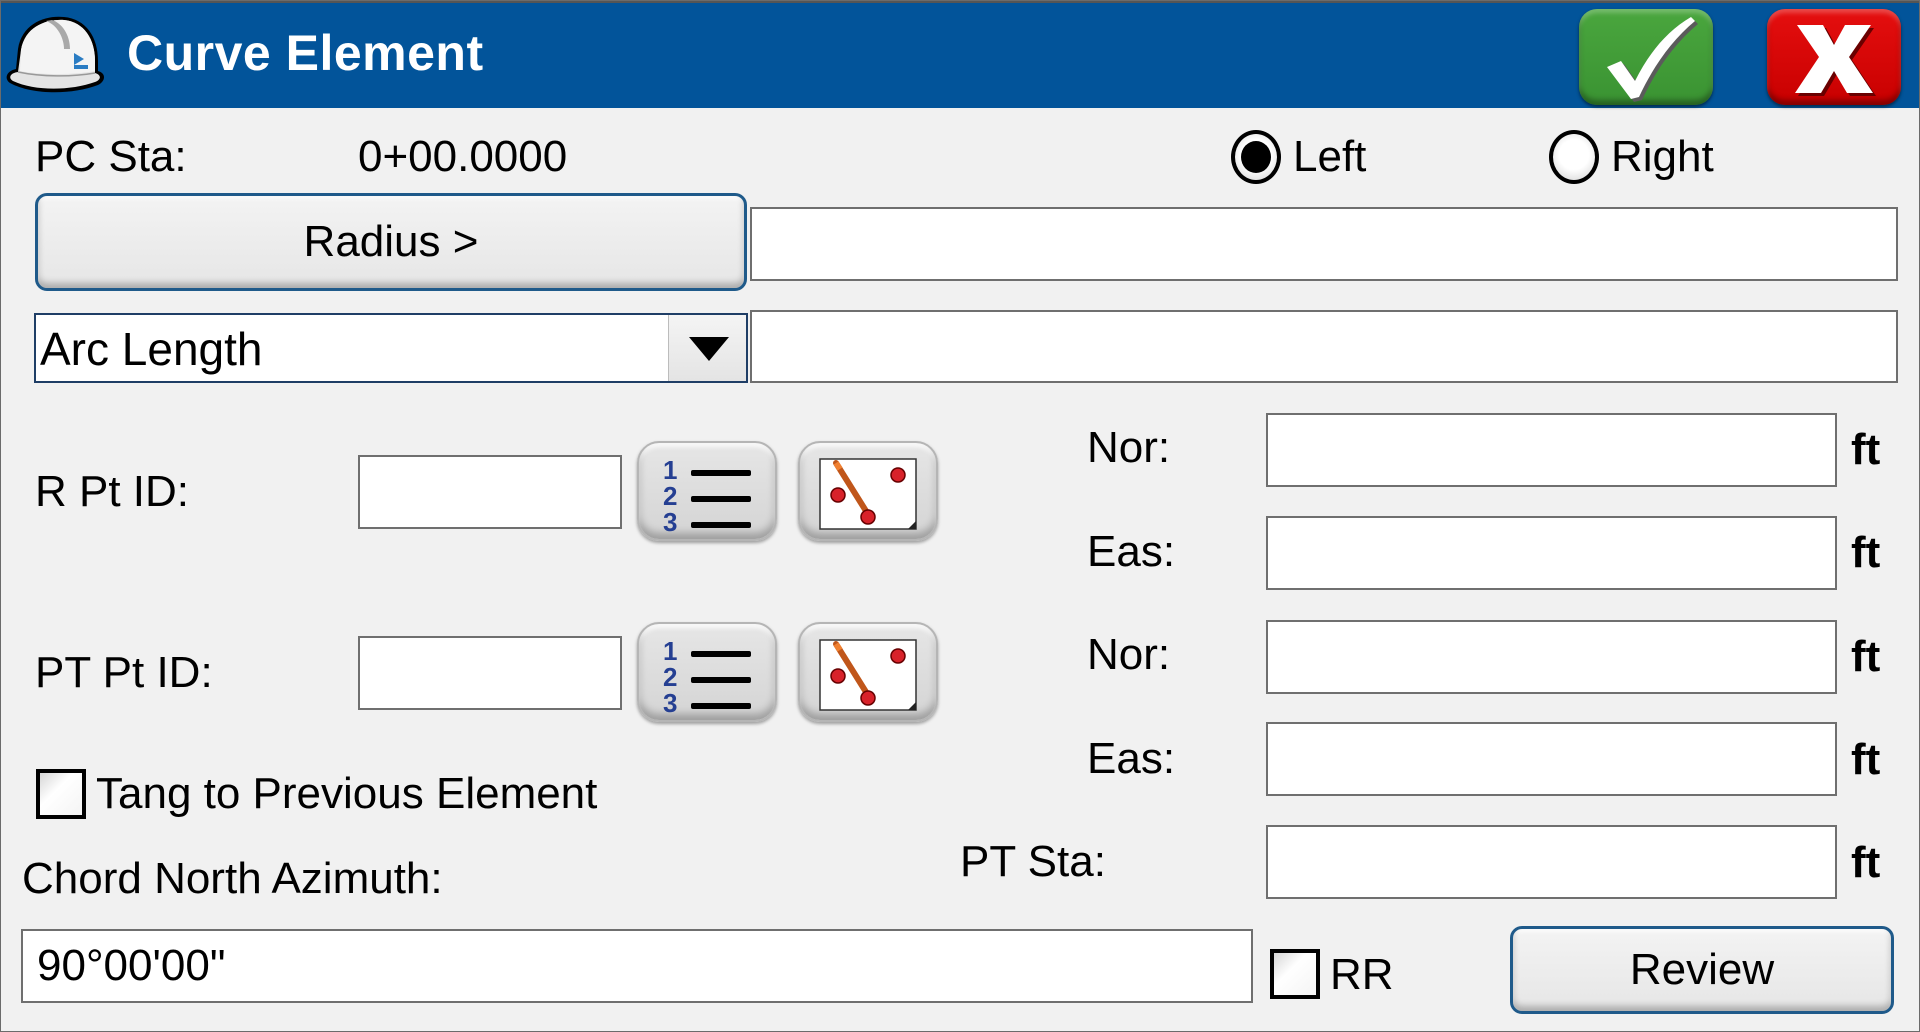 The image size is (1920, 1032). Describe the element at coordinates (1295, 974) in the screenshot. I see `rr-checkbox` at that location.